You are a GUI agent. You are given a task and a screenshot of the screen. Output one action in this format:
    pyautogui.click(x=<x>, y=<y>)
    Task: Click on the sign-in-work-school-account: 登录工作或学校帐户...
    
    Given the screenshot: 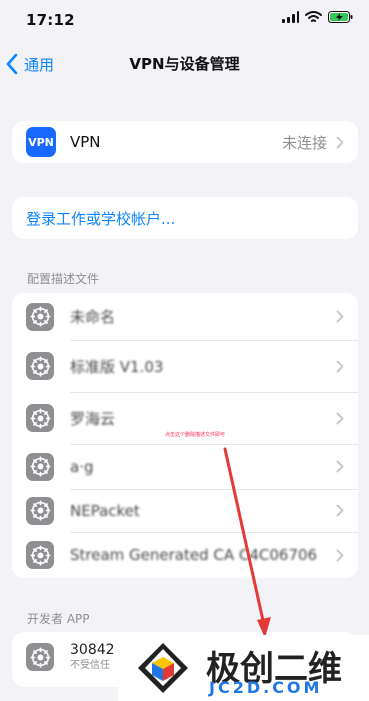 What is the action you would take?
    pyautogui.click(x=185, y=218)
    